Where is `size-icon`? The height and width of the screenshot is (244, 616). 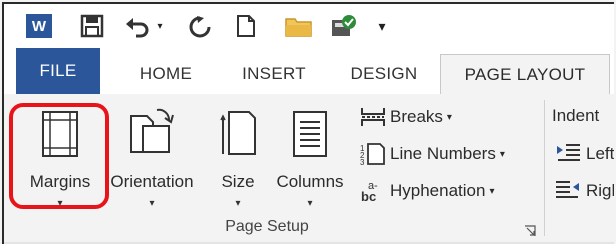 size-icon is located at coordinates (238, 129).